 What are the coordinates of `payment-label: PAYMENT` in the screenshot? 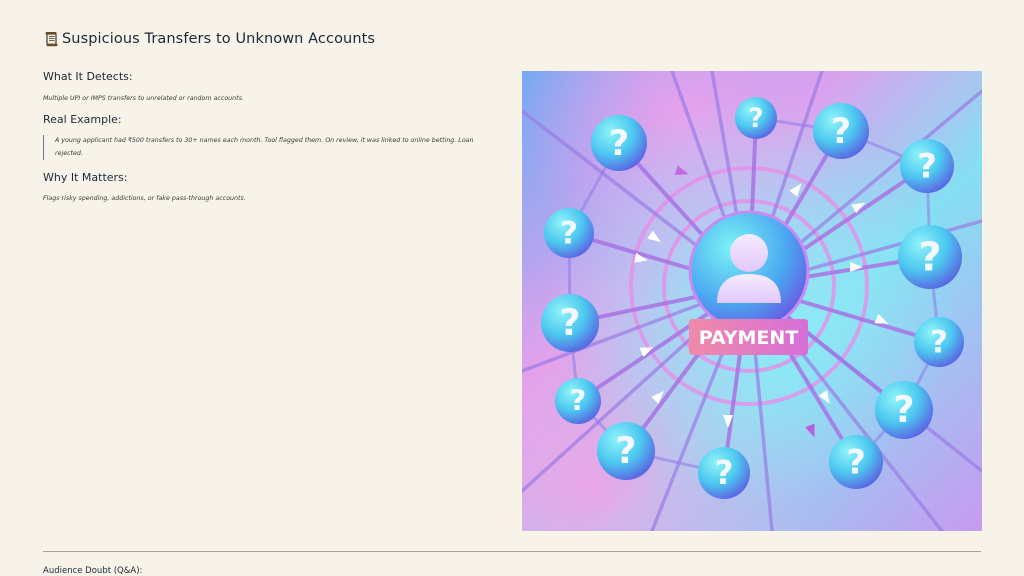 It's located at (748, 337).